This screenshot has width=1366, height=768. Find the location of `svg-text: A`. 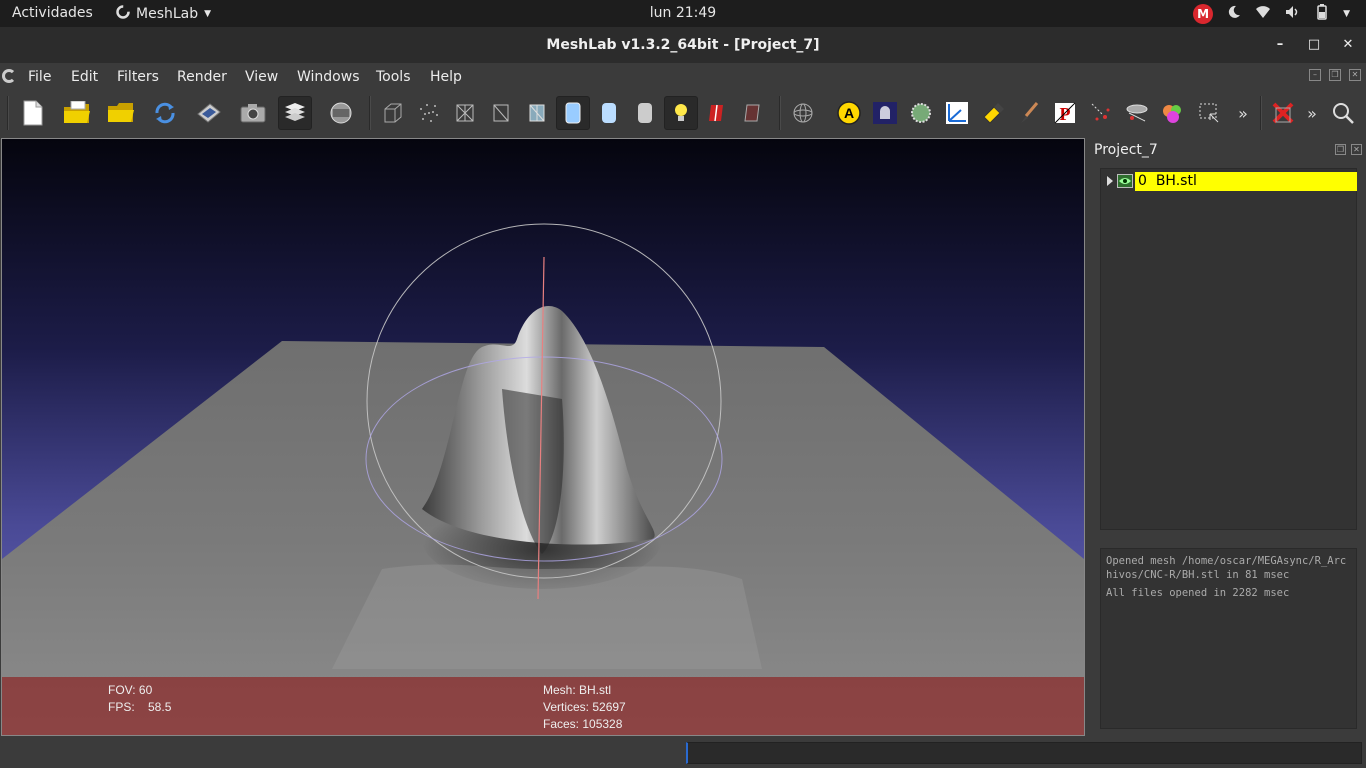

svg-text: A is located at coordinates (849, 113).